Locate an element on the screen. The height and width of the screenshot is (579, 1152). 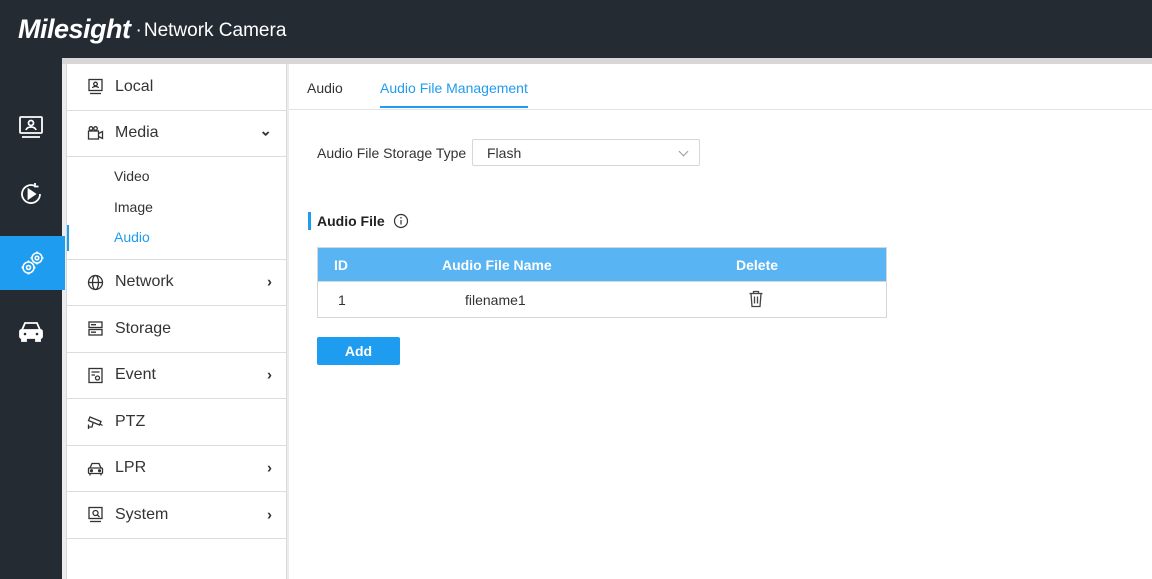
tab-bar: Audio Audio File Management is located at coordinates (720, 87).